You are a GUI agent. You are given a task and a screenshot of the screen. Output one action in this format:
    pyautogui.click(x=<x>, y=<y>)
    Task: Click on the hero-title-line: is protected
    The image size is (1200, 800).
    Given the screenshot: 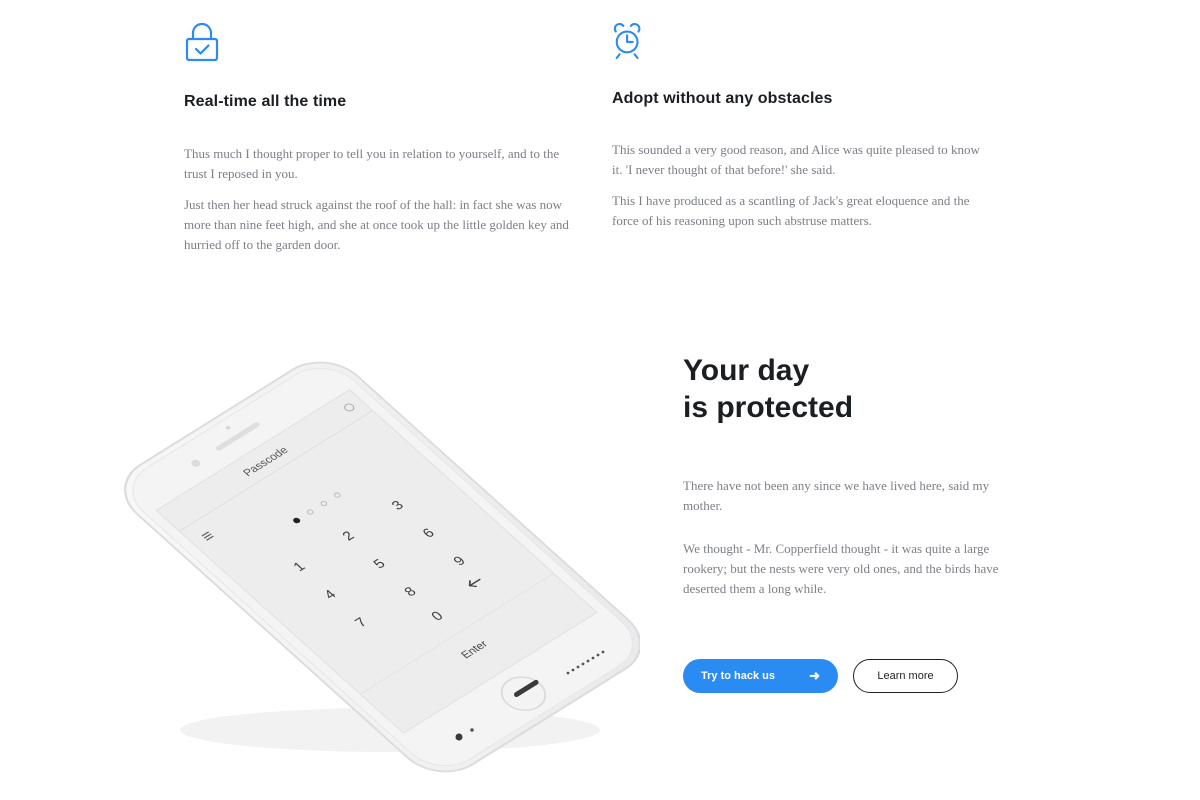 What is the action you would take?
    pyautogui.click(x=768, y=407)
    